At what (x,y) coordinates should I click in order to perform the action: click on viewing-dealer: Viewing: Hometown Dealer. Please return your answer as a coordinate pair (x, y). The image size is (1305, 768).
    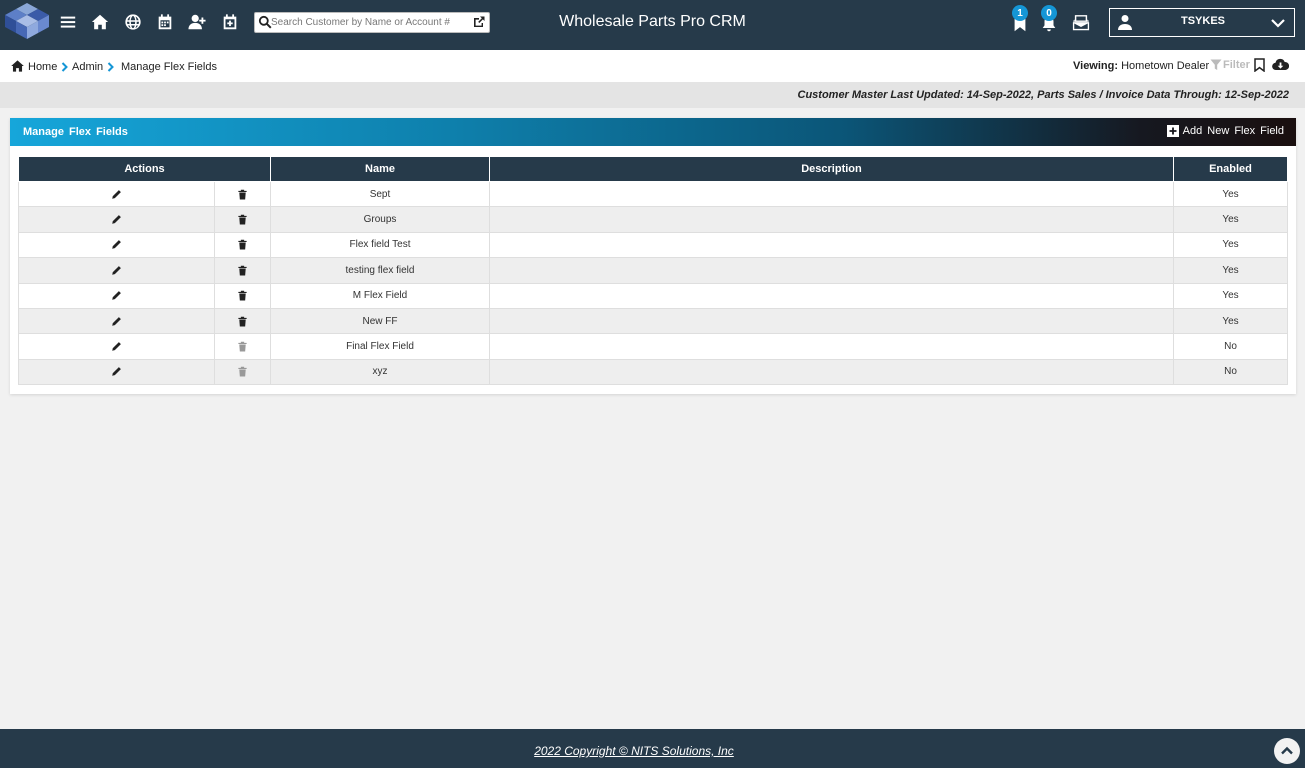
    Looking at the image, I should click on (1141, 66).